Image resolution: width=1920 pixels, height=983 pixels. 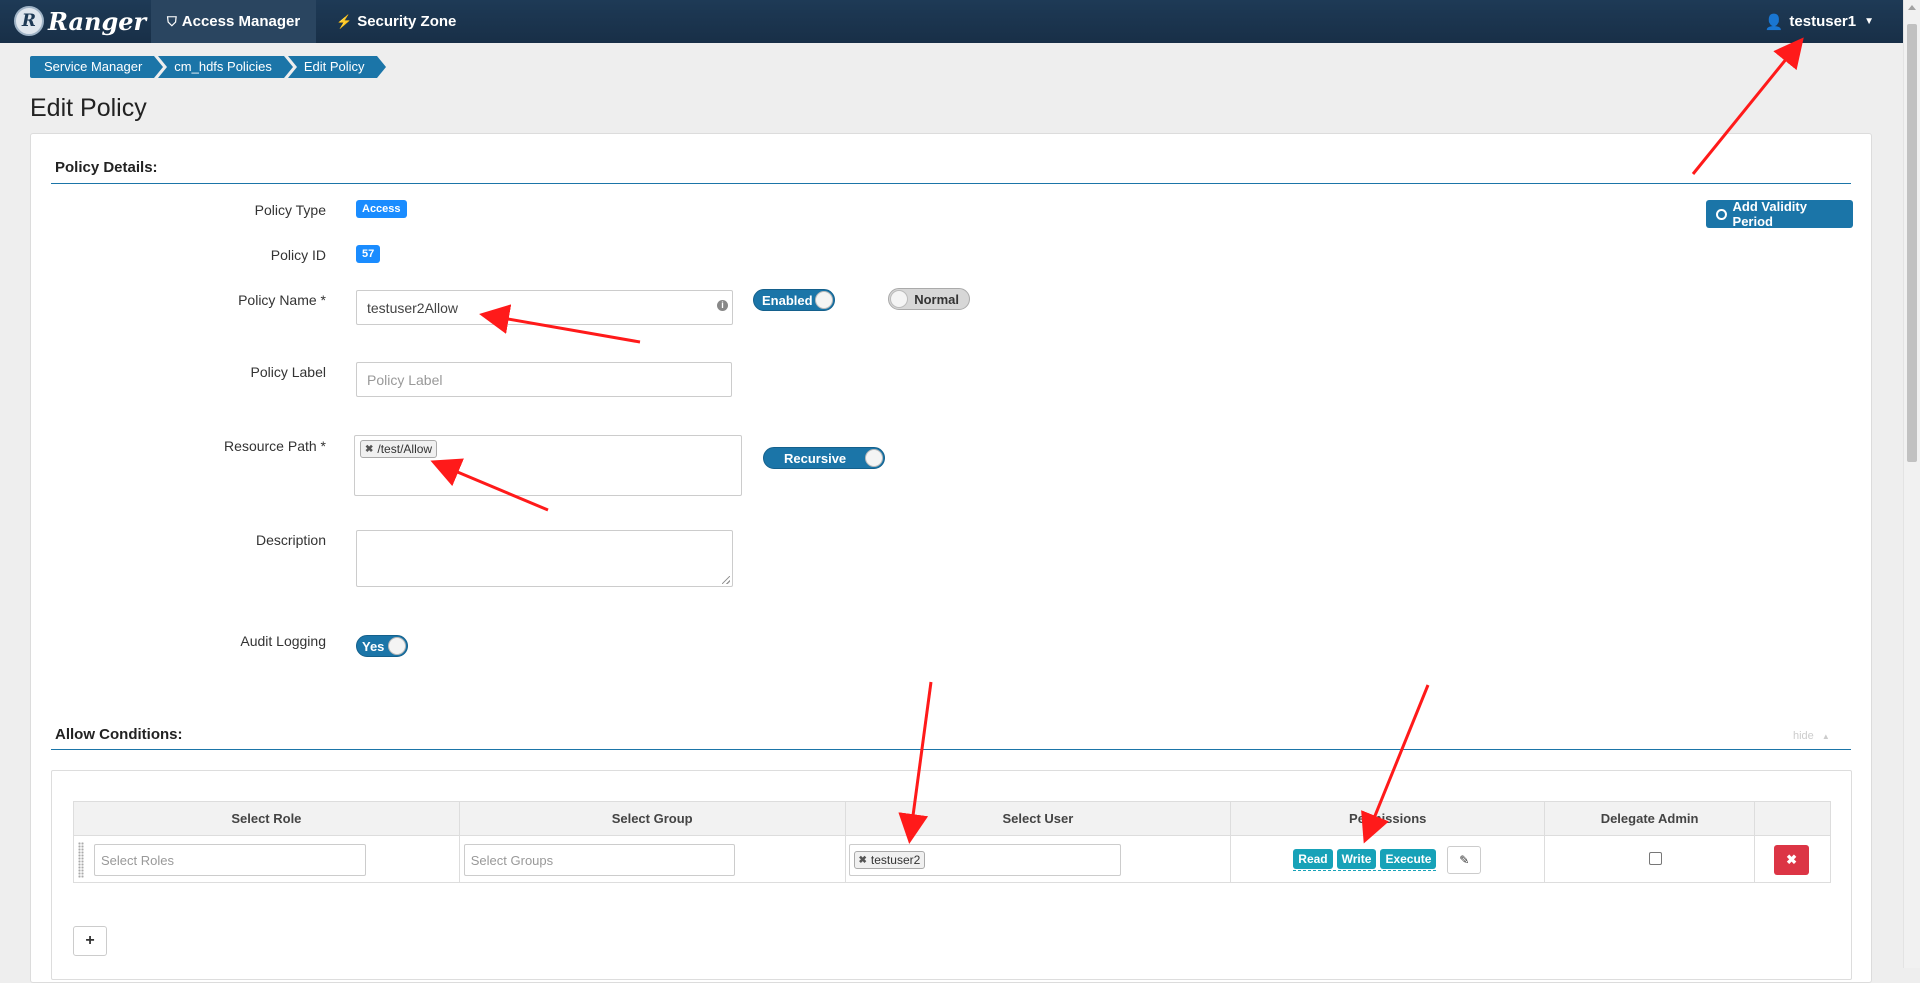 I want to click on hide-link: hide ▲, so click(x=1811, y=736).